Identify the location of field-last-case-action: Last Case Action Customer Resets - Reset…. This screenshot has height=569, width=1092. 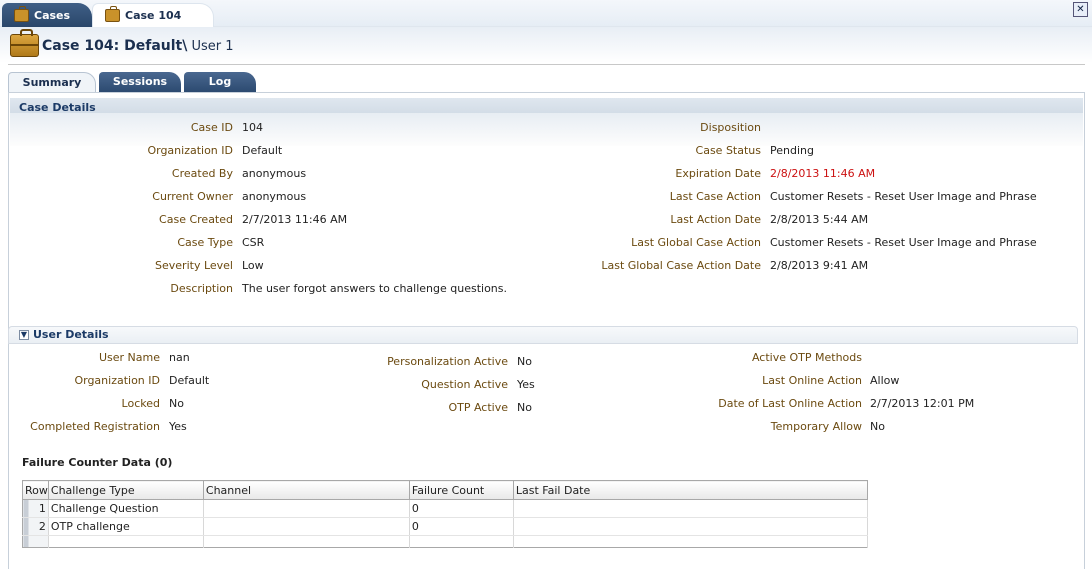
(540, 197).